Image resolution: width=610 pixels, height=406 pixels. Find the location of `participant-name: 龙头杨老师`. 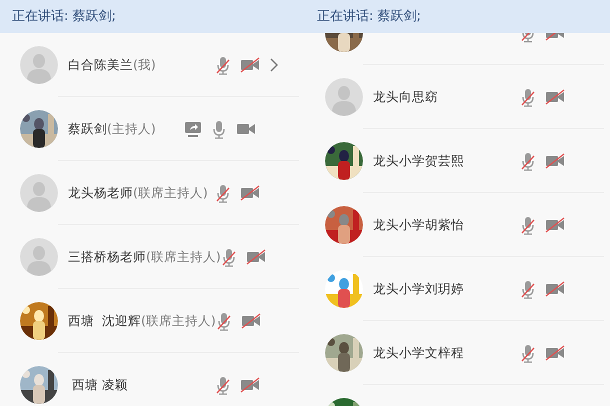

participant-name: 龙头杨老师 is located at coordinates (100, 193).